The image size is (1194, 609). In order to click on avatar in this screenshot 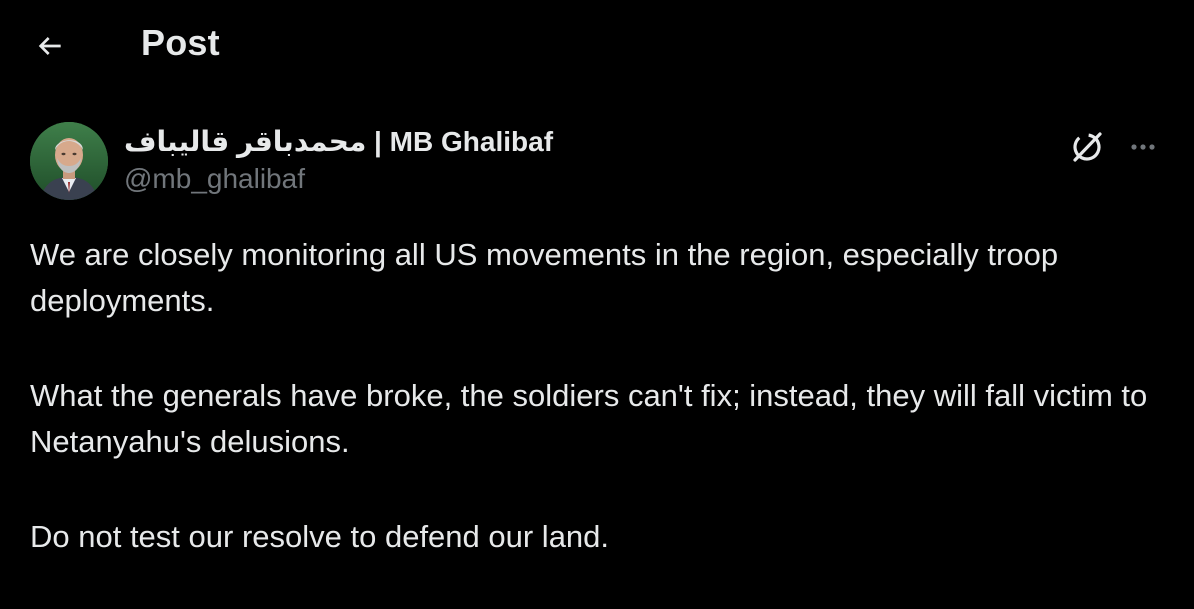, I will do `click(69, 161)`.